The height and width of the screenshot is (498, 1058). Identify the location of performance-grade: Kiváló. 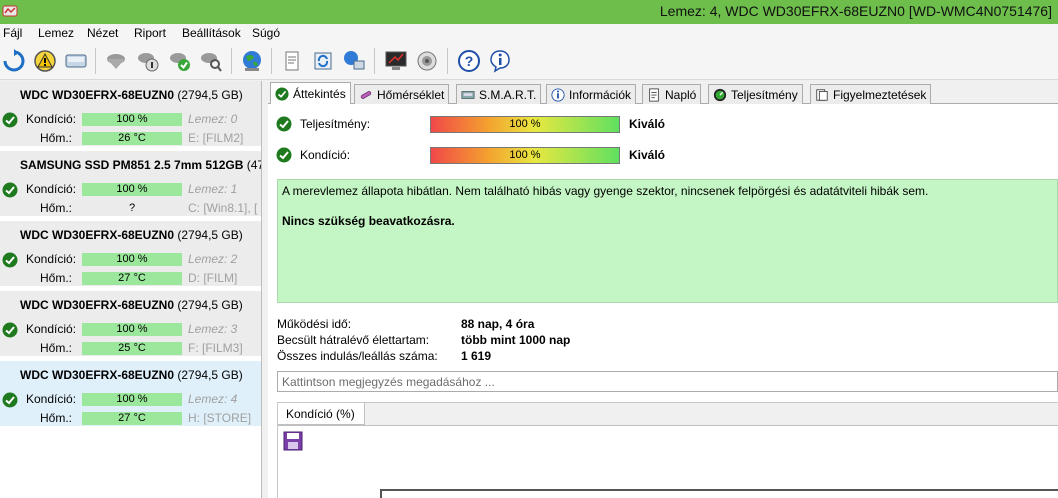
(647, 124).